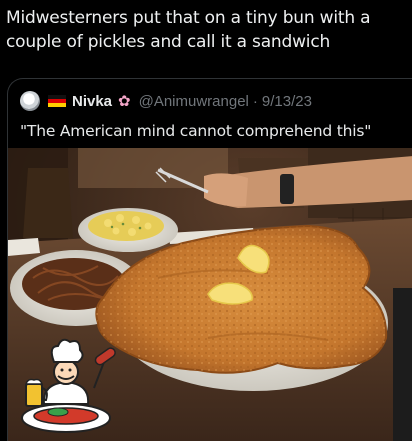 The height and width of the screenshot is (441, 412). What do you see at coordinates (66, 386) in the screenshot?
I see `chef-restaurant-logo` at bounding box center [66, 386].